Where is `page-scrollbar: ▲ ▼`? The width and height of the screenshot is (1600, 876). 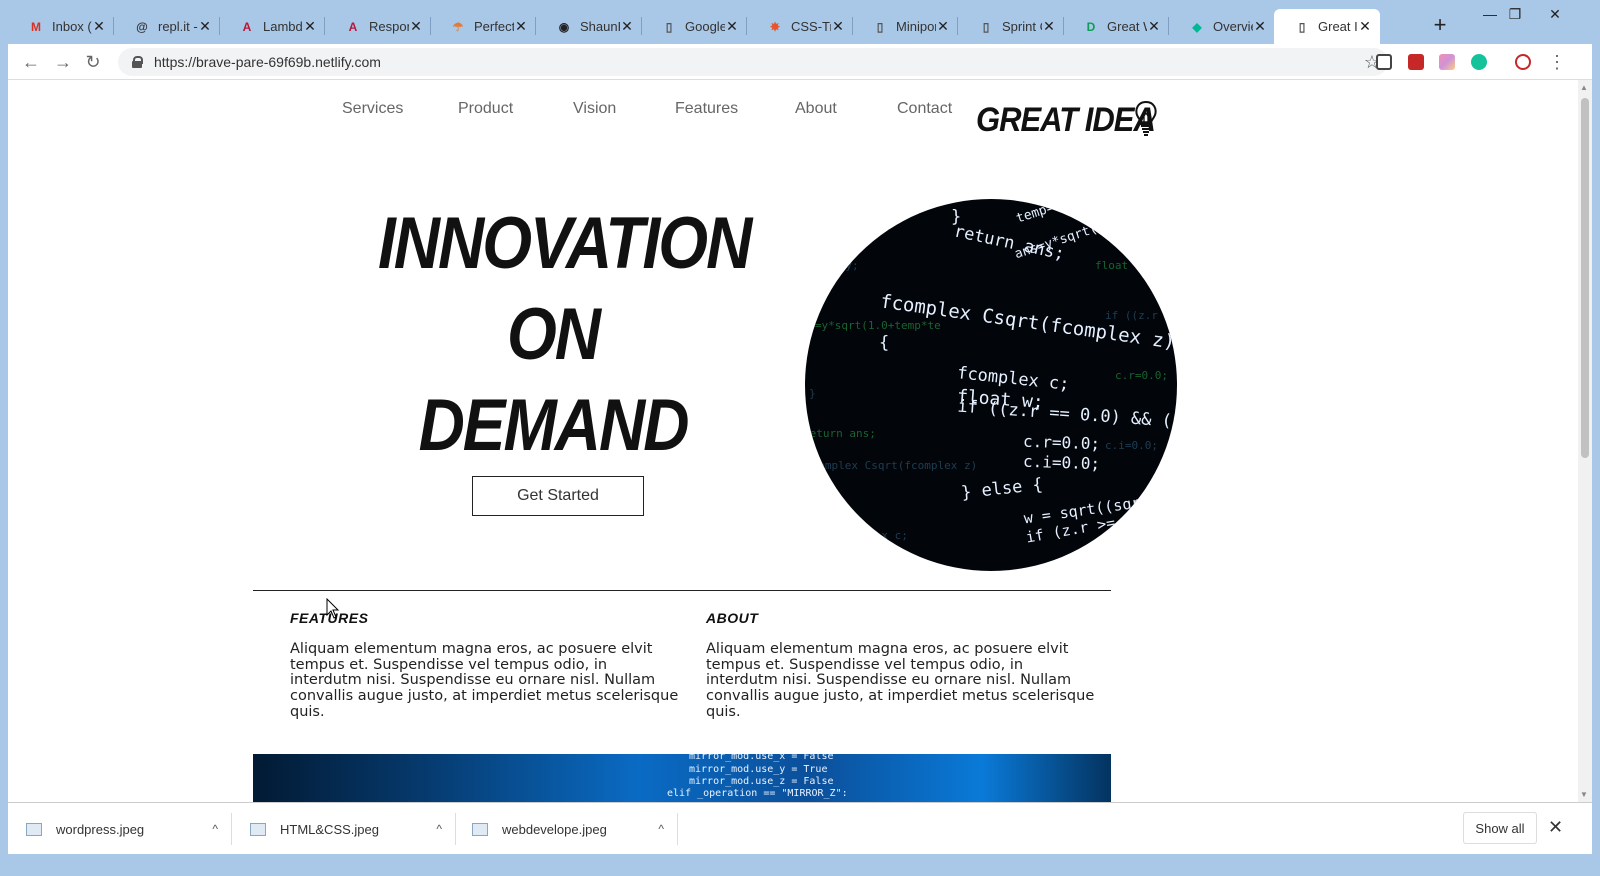
page-scrollbar: ▲ ▼ is located at coordinates (1585, 441).